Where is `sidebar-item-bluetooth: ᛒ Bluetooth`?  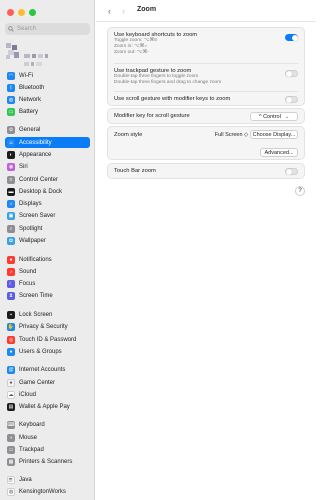
sidebar-item-bluetooth: ᛒ Bluetooth is located at coordinates (47, 87).